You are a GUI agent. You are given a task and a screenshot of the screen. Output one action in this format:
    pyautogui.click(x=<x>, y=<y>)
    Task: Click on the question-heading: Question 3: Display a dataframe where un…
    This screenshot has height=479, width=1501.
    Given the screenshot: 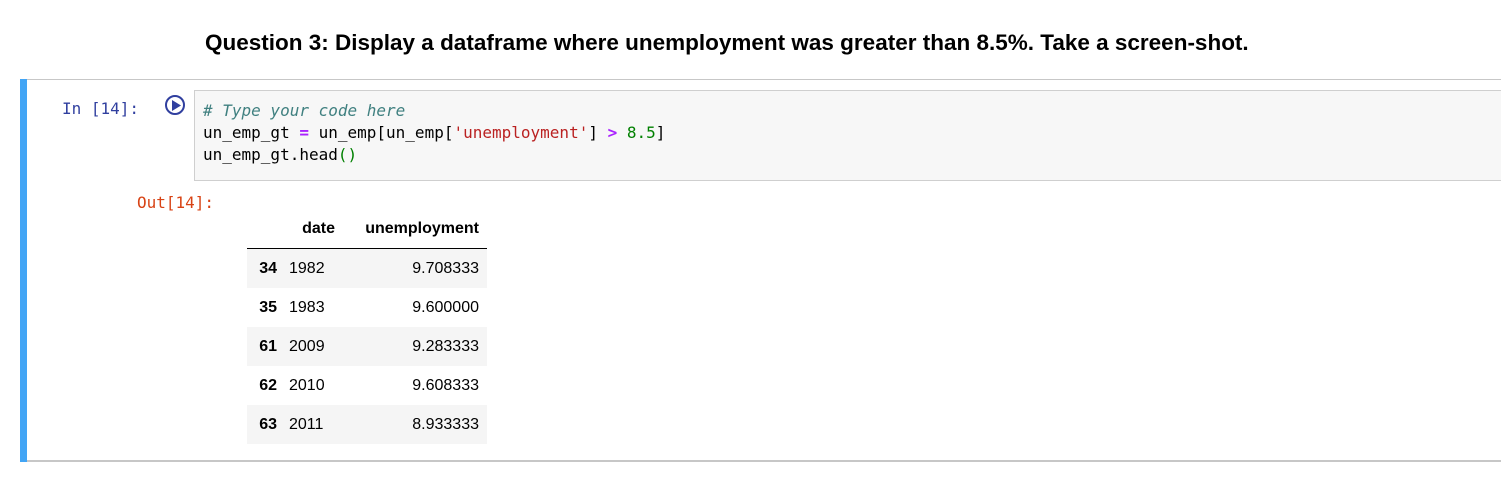 What is the action you would take?
    pyautogui.click(x=727, y=42)
    